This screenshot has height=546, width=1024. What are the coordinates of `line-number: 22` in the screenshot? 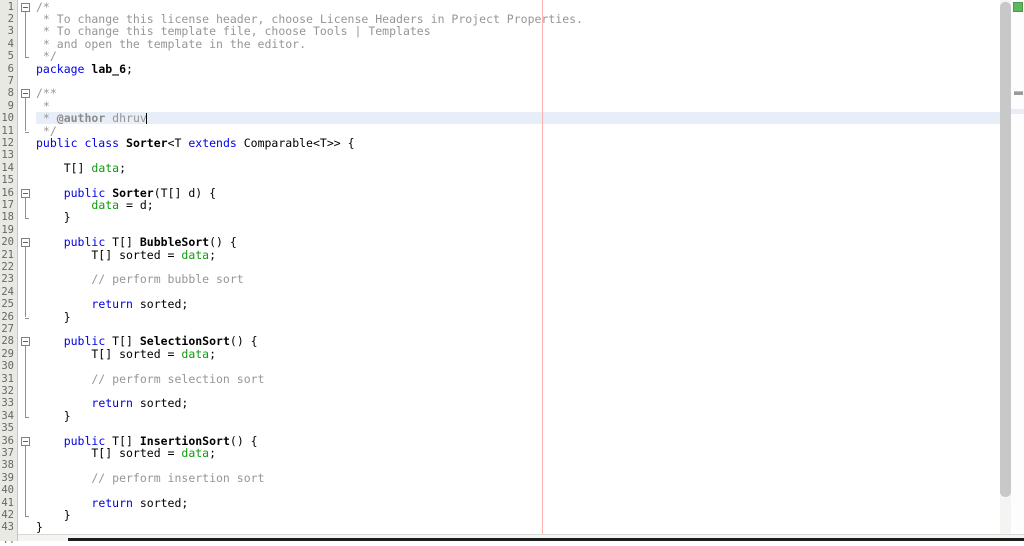 It's located at (7, 267).